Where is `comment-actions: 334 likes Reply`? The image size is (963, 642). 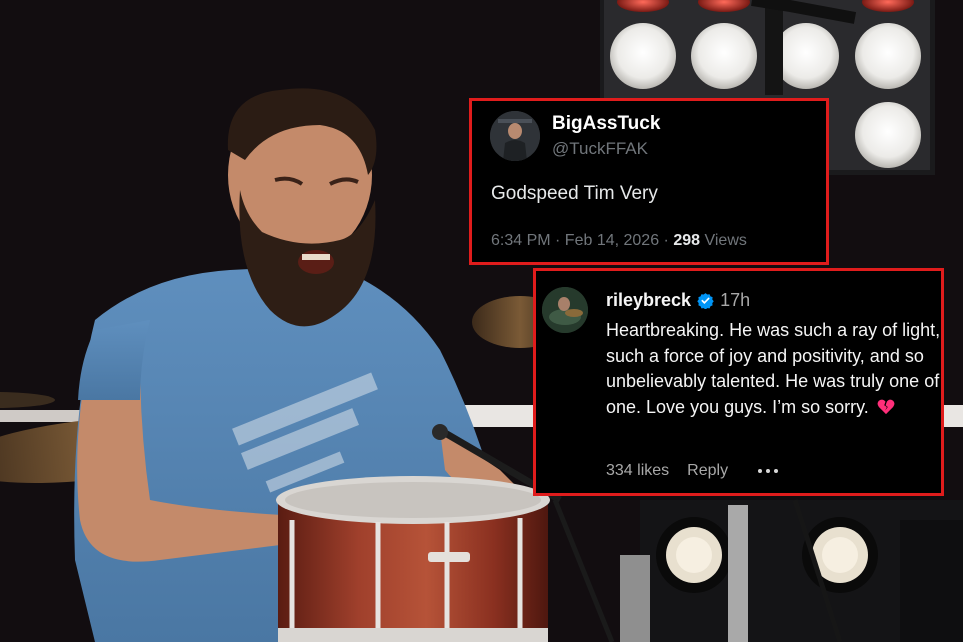 comment-actions: 334 likes Reply is located at coordinates (692, 471).